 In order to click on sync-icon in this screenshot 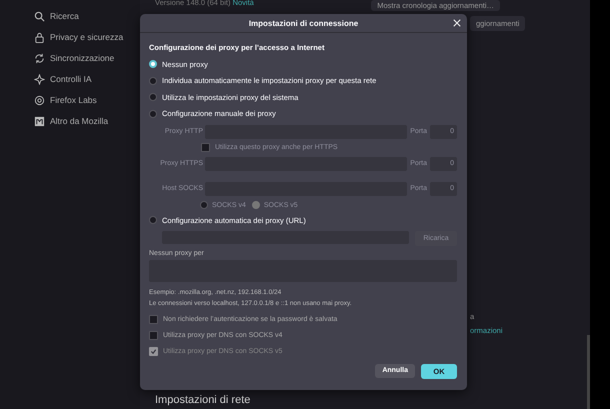, I will do `click(39, 58)`.